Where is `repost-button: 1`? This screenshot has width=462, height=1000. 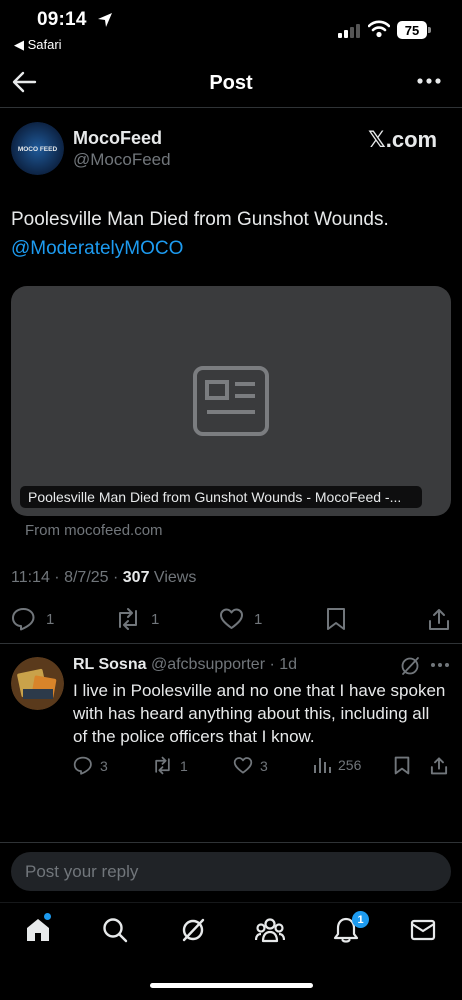
repost-button: 1 is located at coordinates (137, 619).